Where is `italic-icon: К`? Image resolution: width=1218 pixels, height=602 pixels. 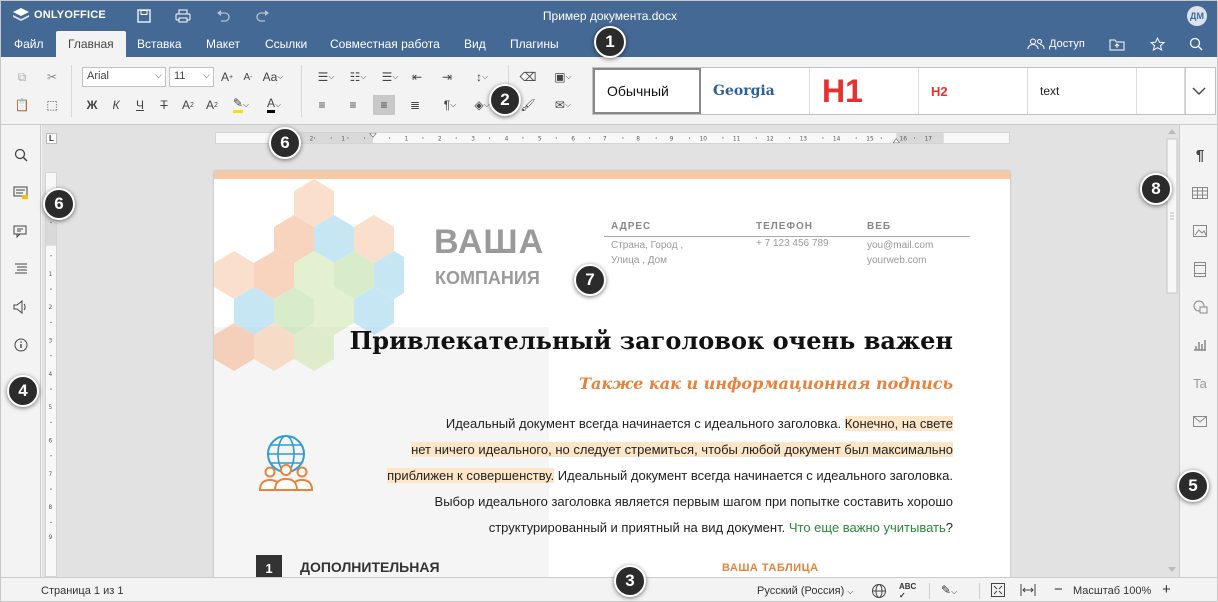
italic-icon: К is located at coordinates (116, 105).